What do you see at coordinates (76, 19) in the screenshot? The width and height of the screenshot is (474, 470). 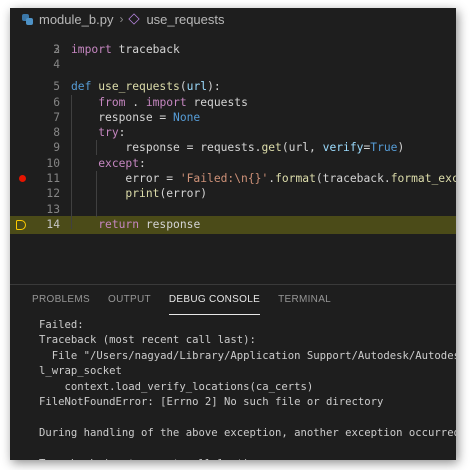 I see `breadcrumb-file: module_b.py` at bounding box center [76, 19].